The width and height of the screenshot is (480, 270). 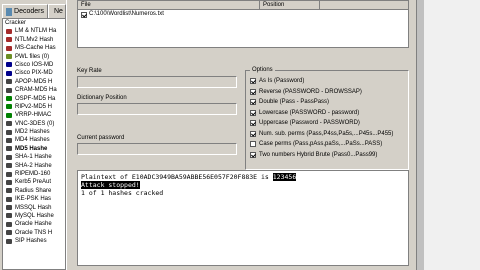 What do you see at coordinates (309, 112) in the screenshot?
I see `option-label: Lowercase (PASSWORD - password)` at bounding box center [309, 112].